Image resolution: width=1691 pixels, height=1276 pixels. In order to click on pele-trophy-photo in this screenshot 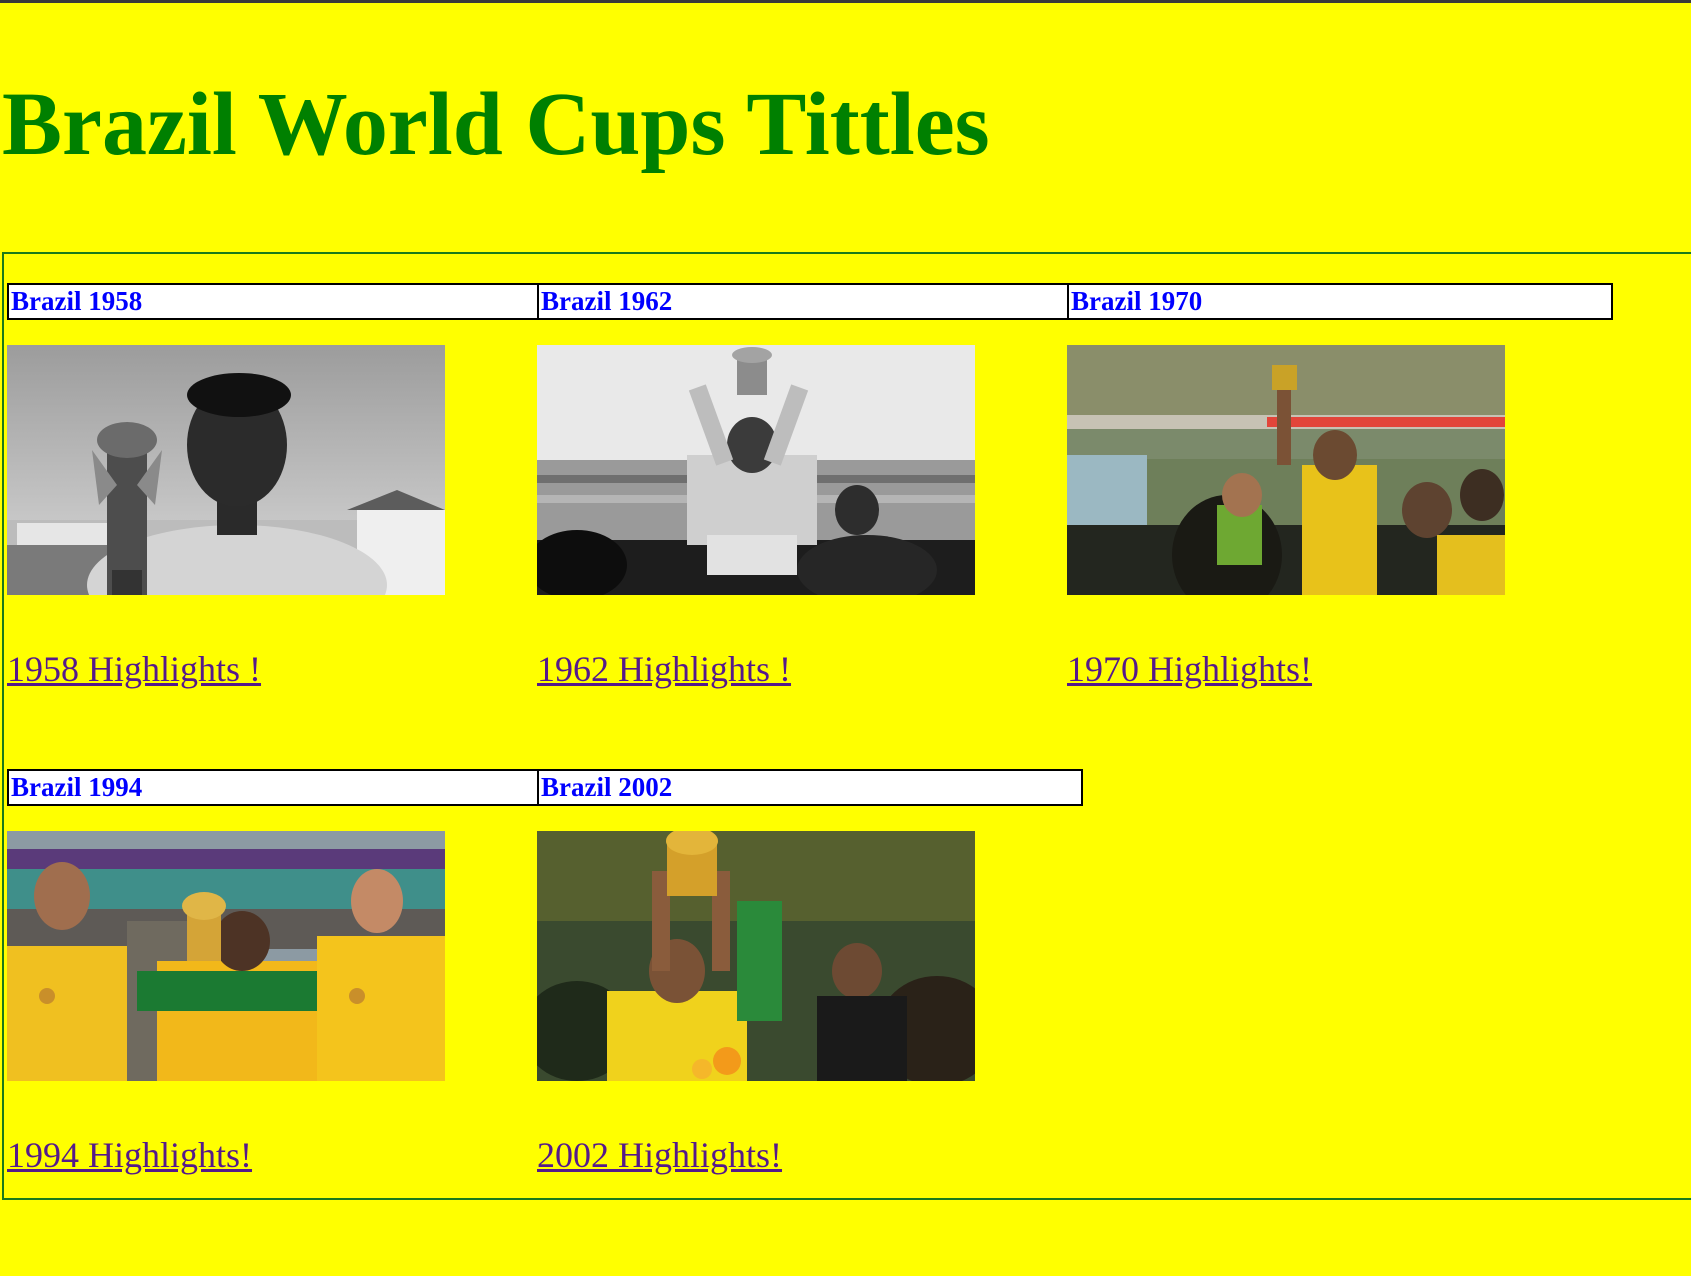, I will do `click(226, 470)`.